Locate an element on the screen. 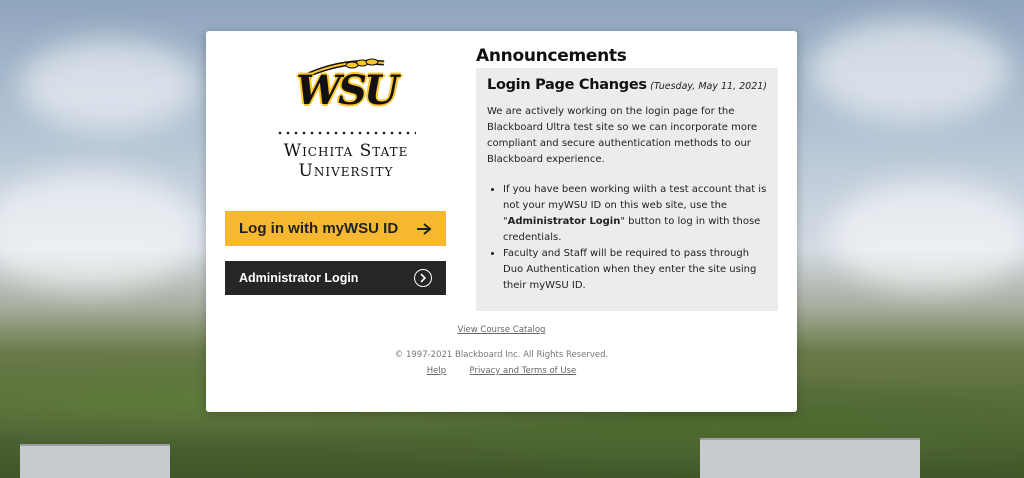 This screenshot has height=478, width=1024. view-course-catalog-link: View Course Catalog is located at coordinates (502, 330).